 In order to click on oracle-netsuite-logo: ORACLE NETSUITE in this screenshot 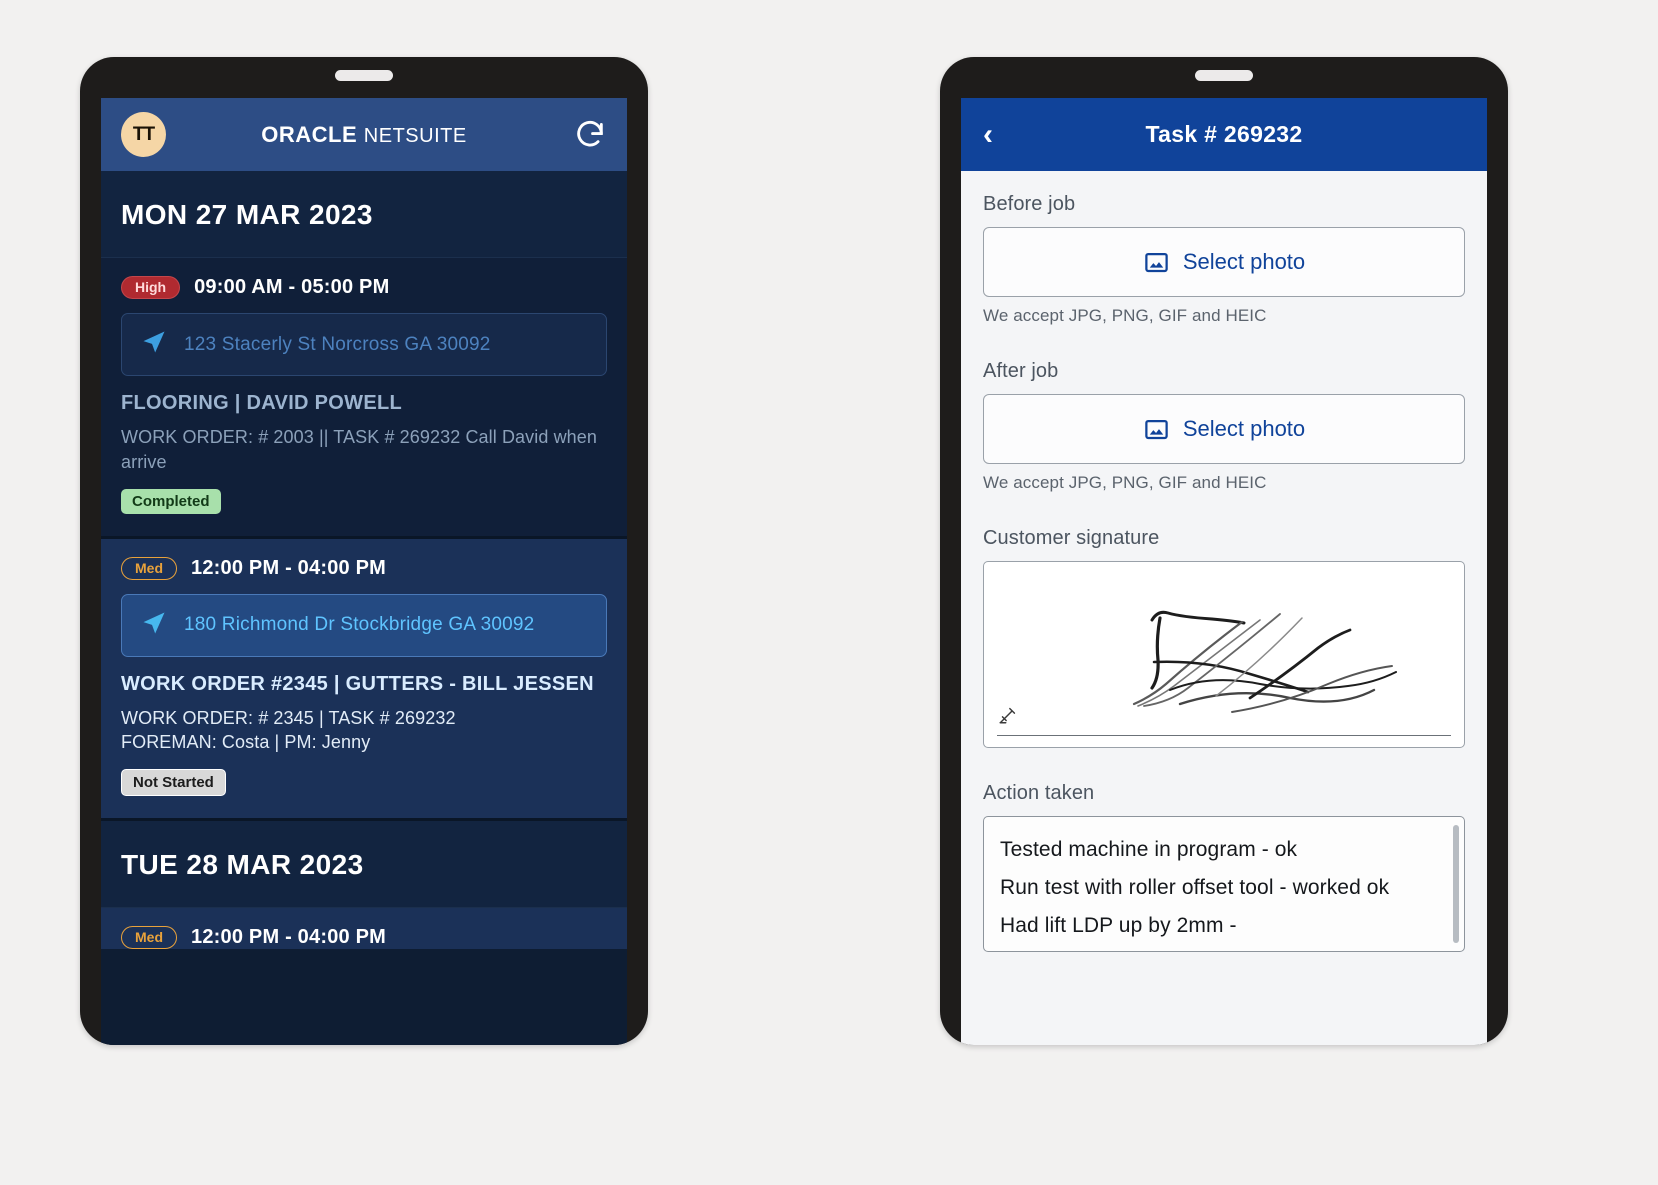, I will do `click(364, 135)`.